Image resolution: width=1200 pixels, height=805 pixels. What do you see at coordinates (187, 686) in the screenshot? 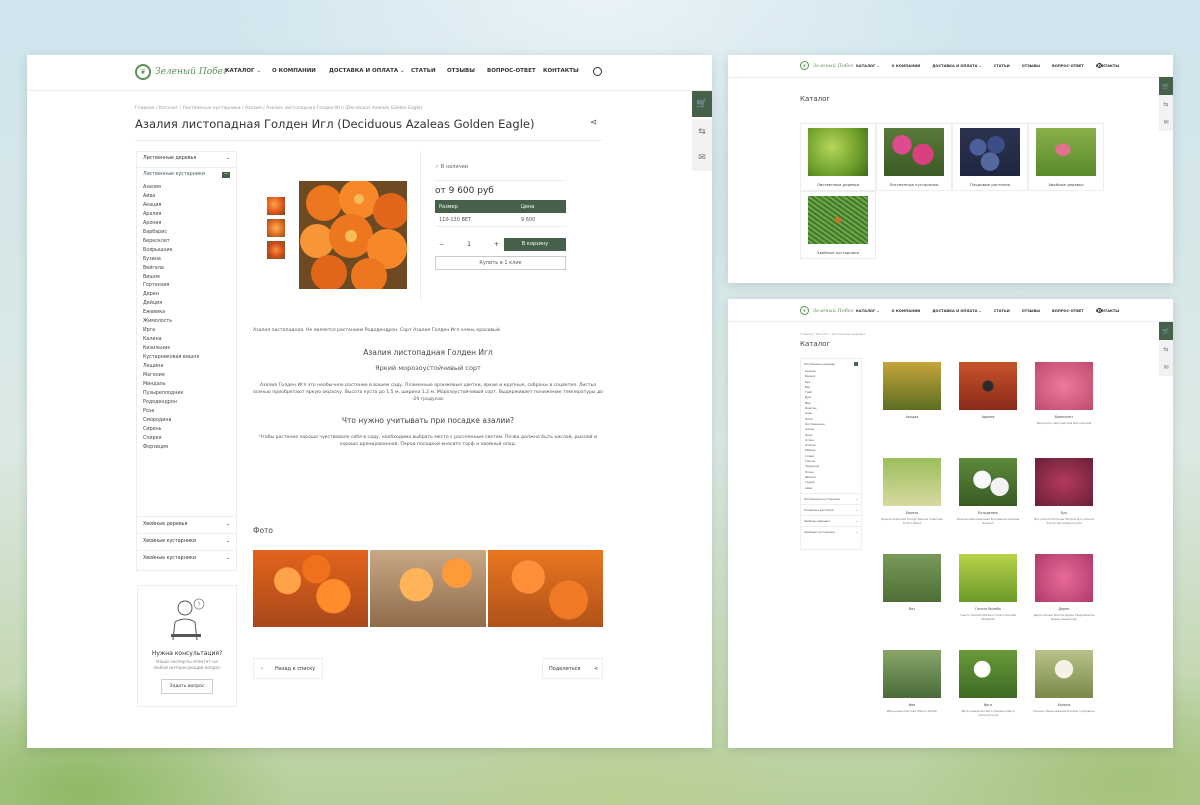
I see `ask-question-button: Задать вопрос` at bounding box center [187, 686].